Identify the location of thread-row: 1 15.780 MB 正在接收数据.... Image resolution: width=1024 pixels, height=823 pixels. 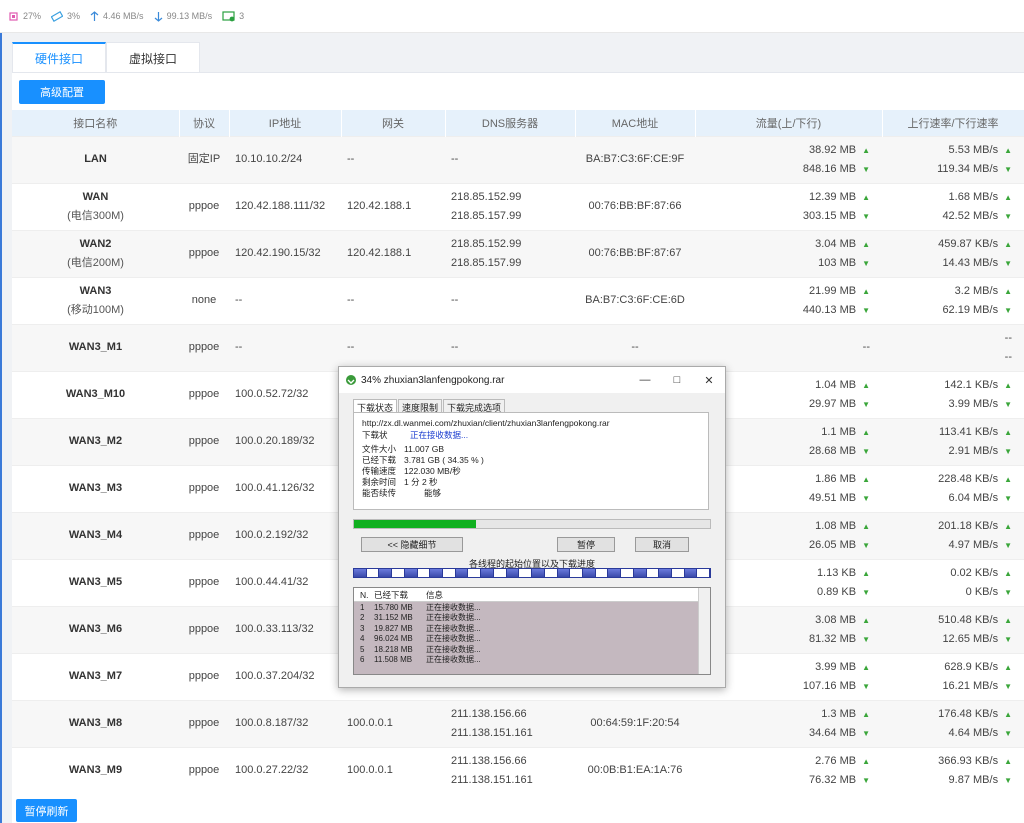
(532, 607).